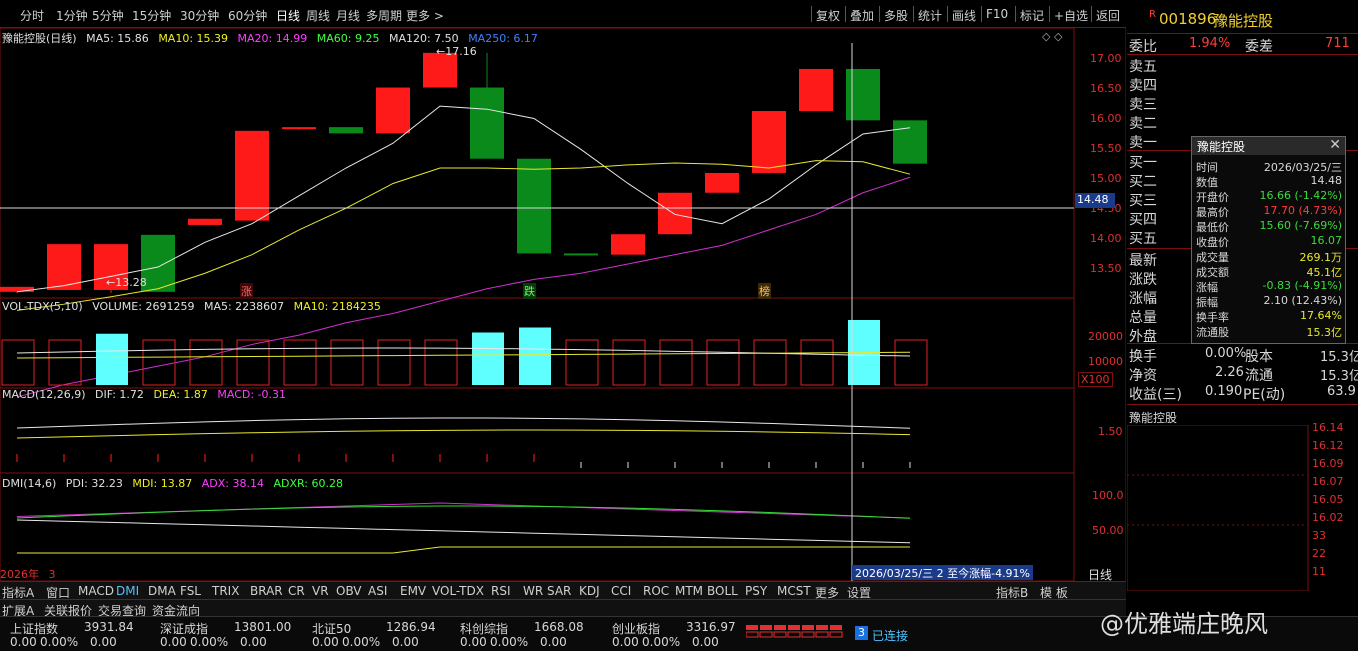 The image size is (1358, 651). I want to click on tooltip-row: 换手率 17.64%, so click(1269, 316).